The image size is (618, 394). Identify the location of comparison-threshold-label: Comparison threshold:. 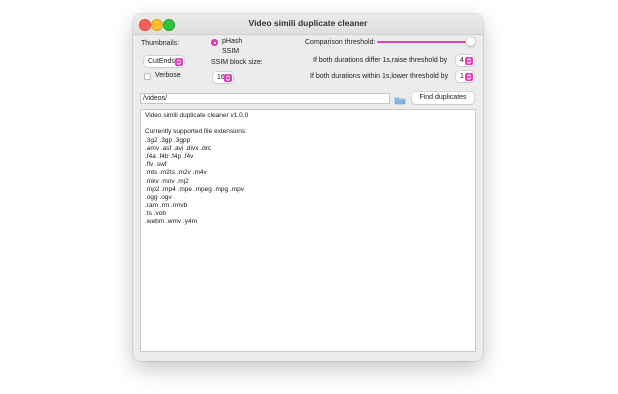
(340, 42).